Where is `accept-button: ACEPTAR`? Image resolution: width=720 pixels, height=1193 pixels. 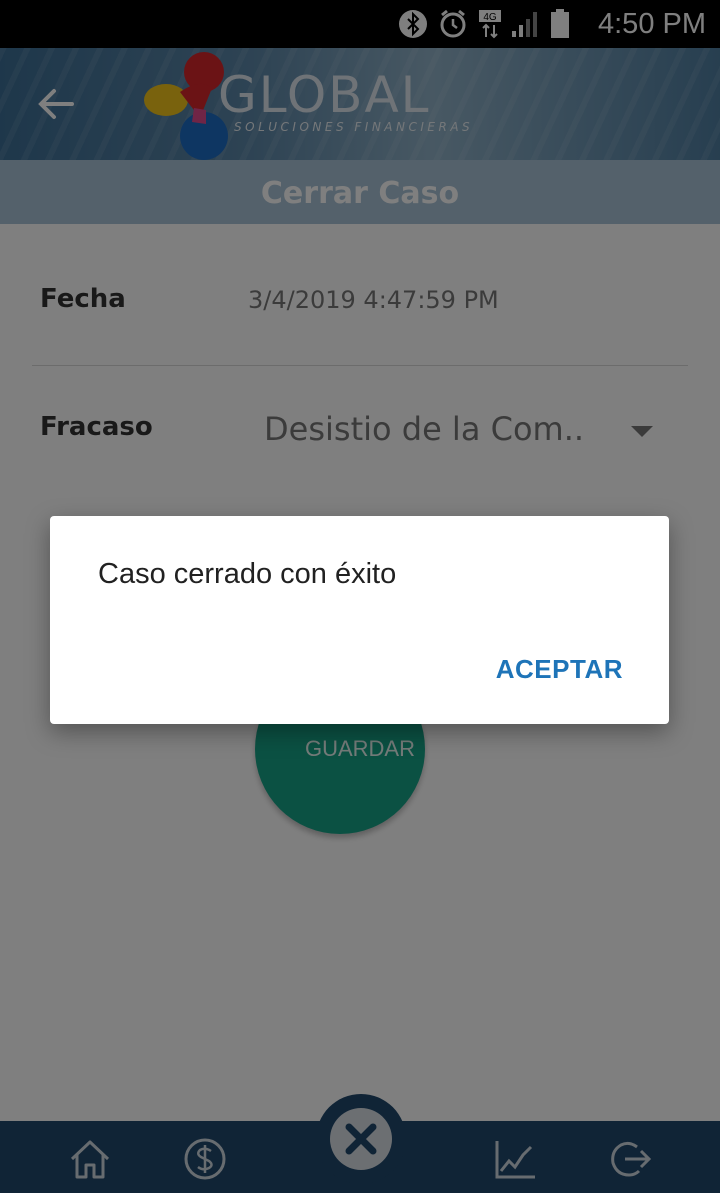
accept-button: ACEPTAR is located at coordinates (559, 669).